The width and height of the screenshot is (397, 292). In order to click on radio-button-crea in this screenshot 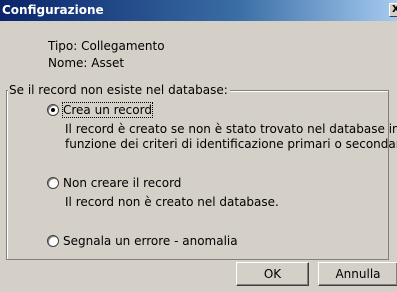, I will do `click(53, 110)`.